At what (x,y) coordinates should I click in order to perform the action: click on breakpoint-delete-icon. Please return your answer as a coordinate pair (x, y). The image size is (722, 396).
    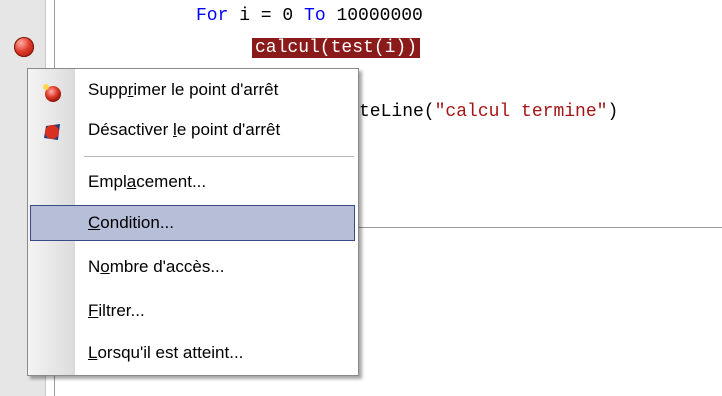
    Looking at the image, I should click on (52, 93).